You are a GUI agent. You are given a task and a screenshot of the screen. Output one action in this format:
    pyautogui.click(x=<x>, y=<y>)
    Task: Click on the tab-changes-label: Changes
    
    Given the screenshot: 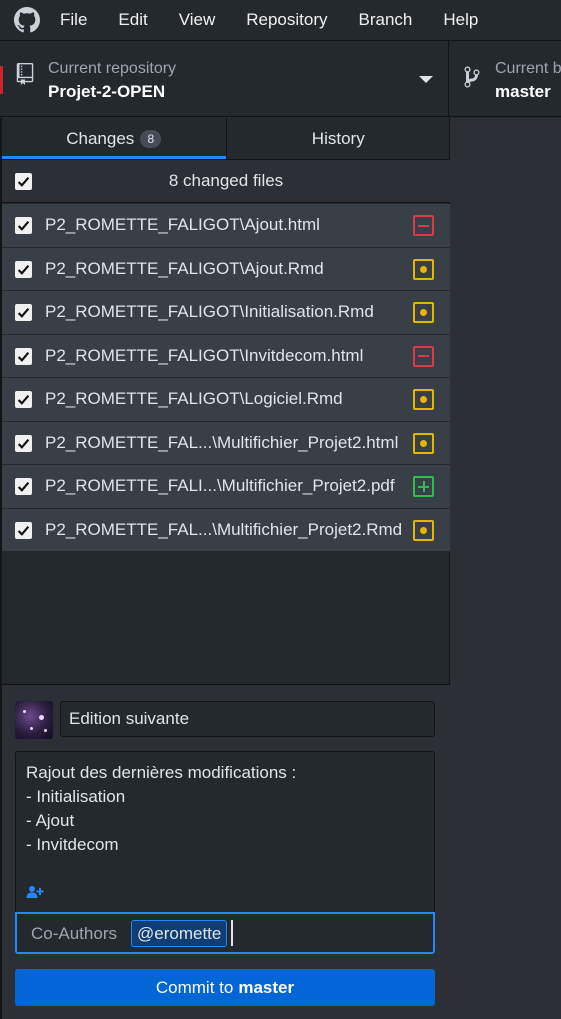 What is the action you would take?
    pyautogui.click(x=100, y=138)
    